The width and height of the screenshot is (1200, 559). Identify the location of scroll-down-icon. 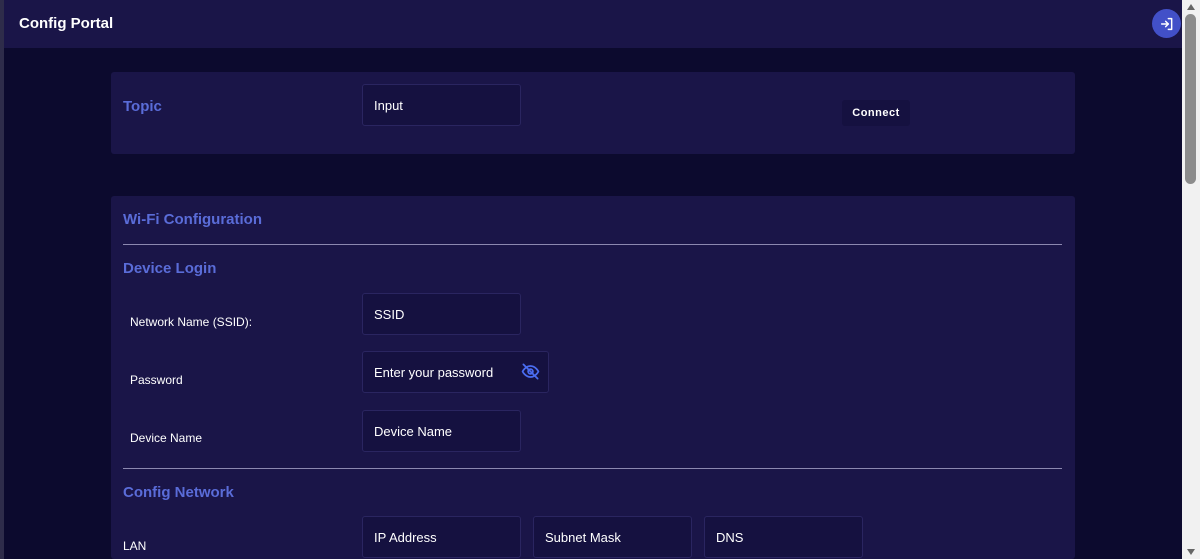
(1191, 552).